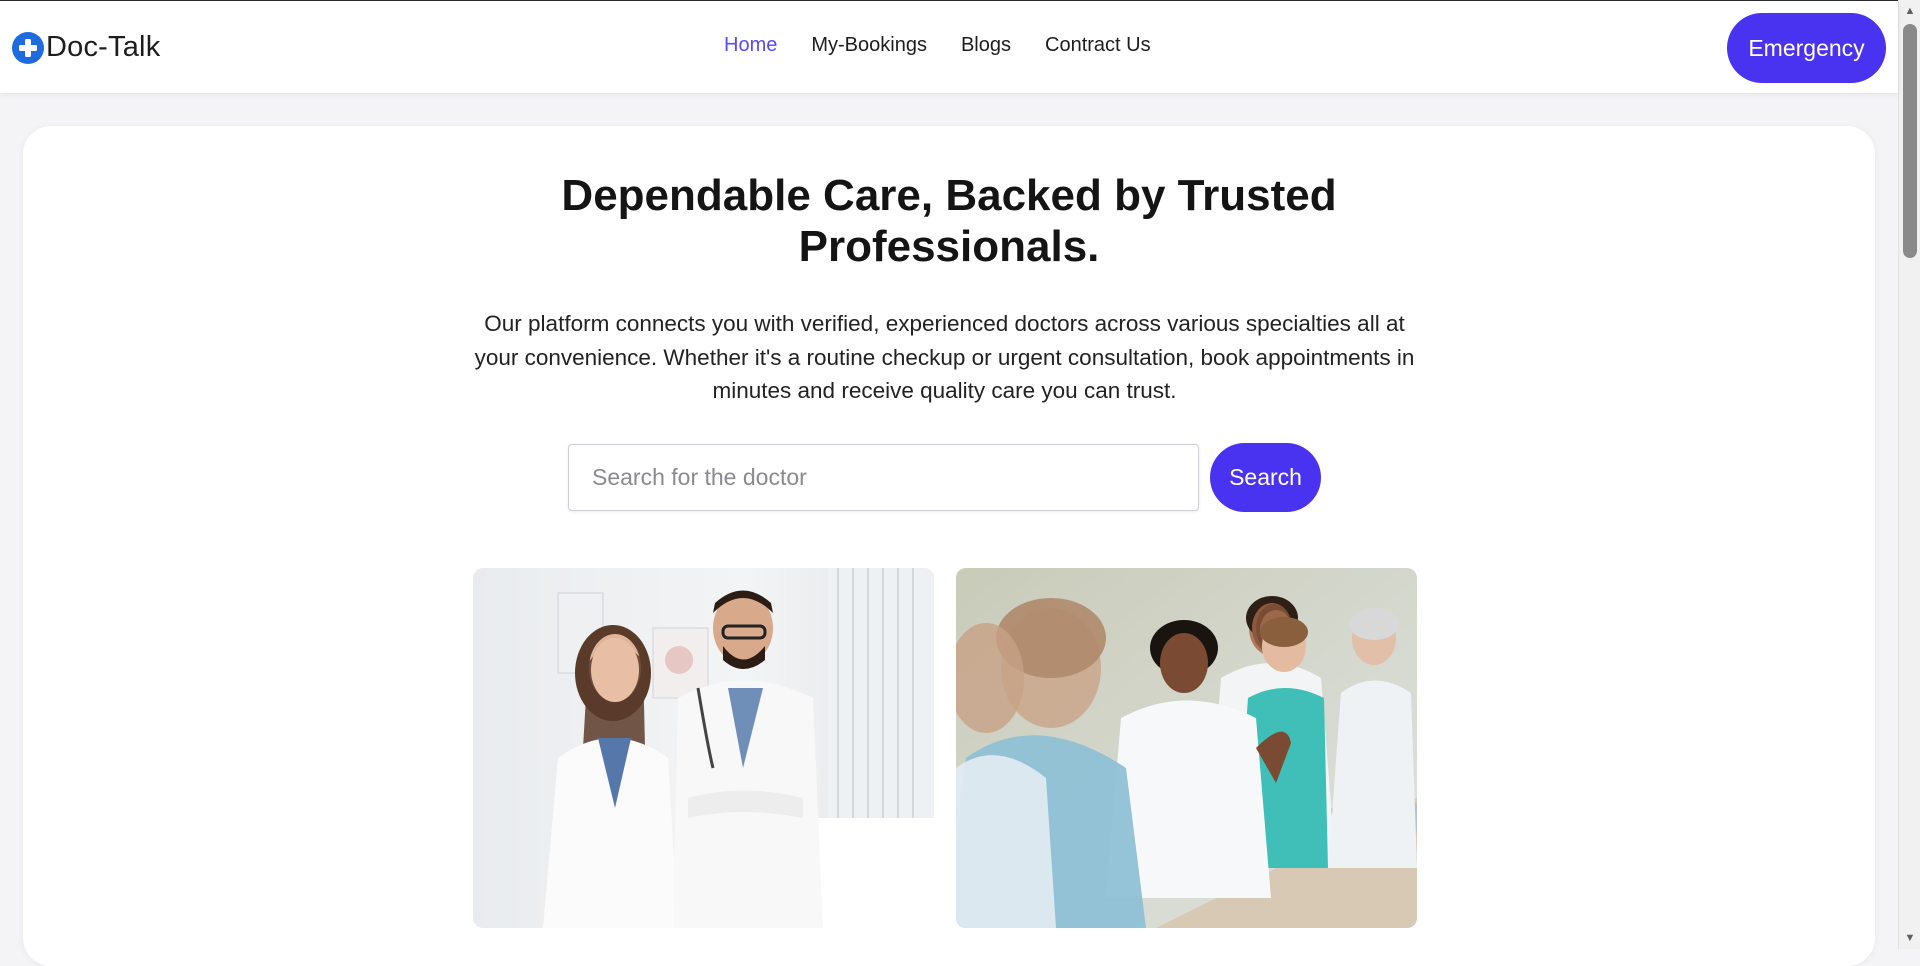  I want to click on page-scrollbar: ▲ ▼, so click(1909, 474).